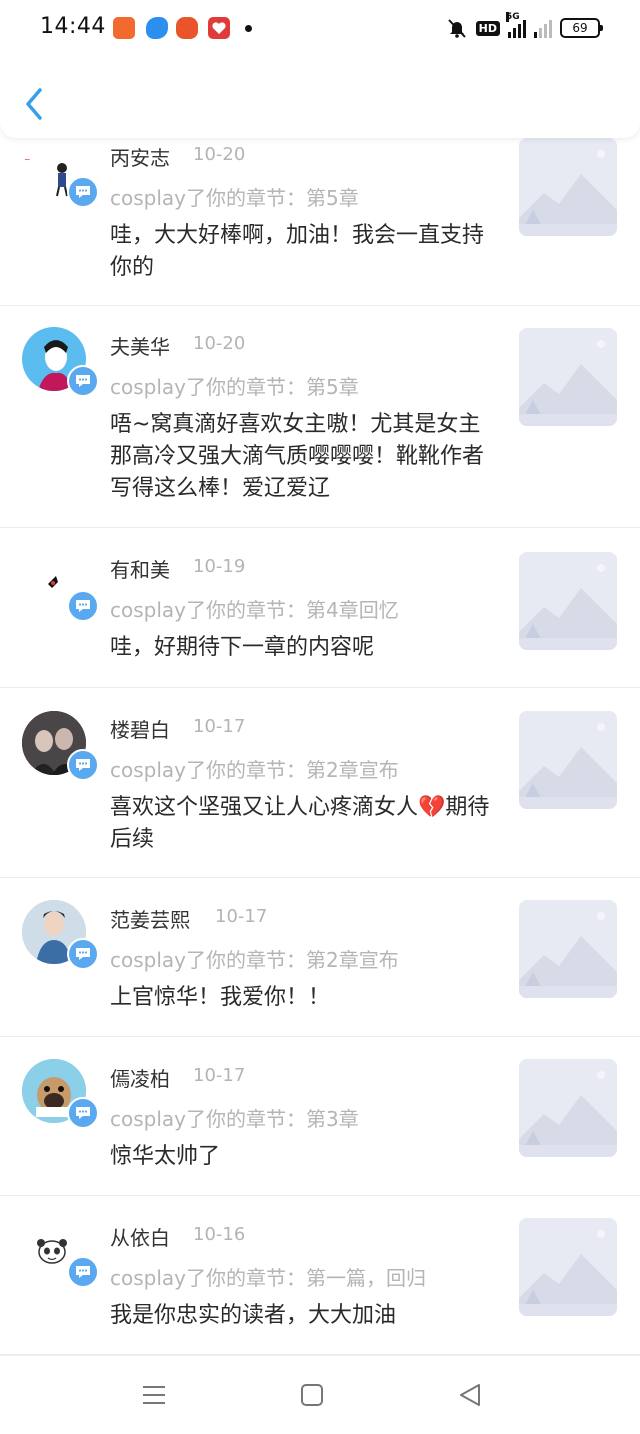 This screenshot has height=1434, width=640. Describe the element at coordinates (157, 28) in the screenshot. I see `blue-app-icon` at that location.